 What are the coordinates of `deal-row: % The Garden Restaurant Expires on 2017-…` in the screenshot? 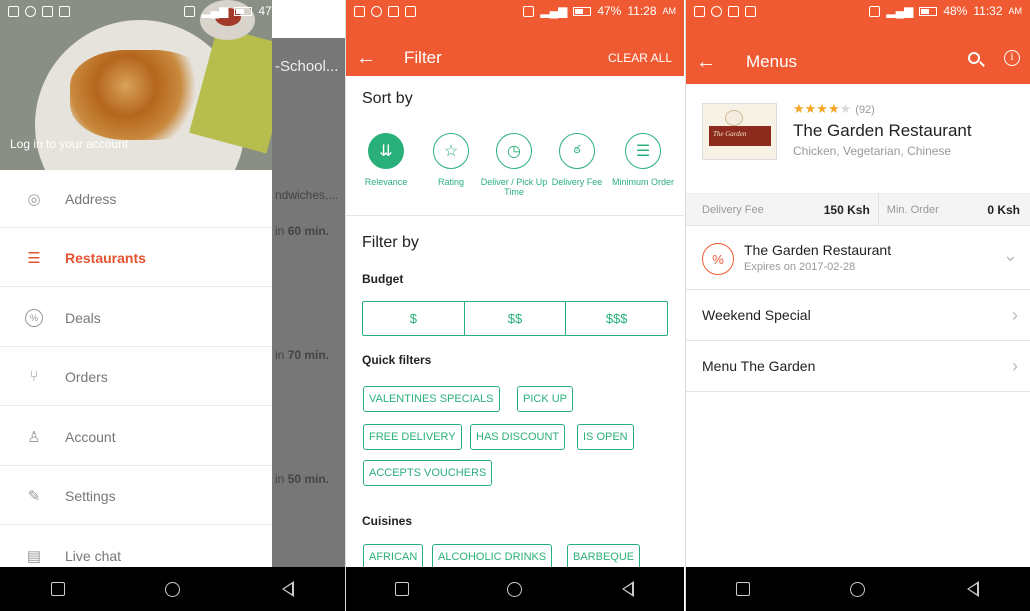 It's located at (858, 258).